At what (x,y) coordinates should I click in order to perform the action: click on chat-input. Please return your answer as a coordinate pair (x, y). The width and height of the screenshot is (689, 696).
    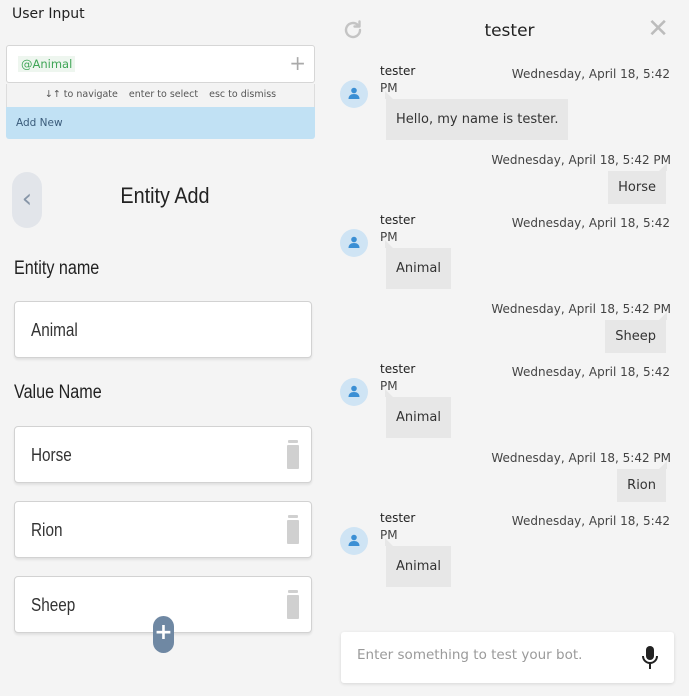
    Looking at the image, I should click on (492, 655).